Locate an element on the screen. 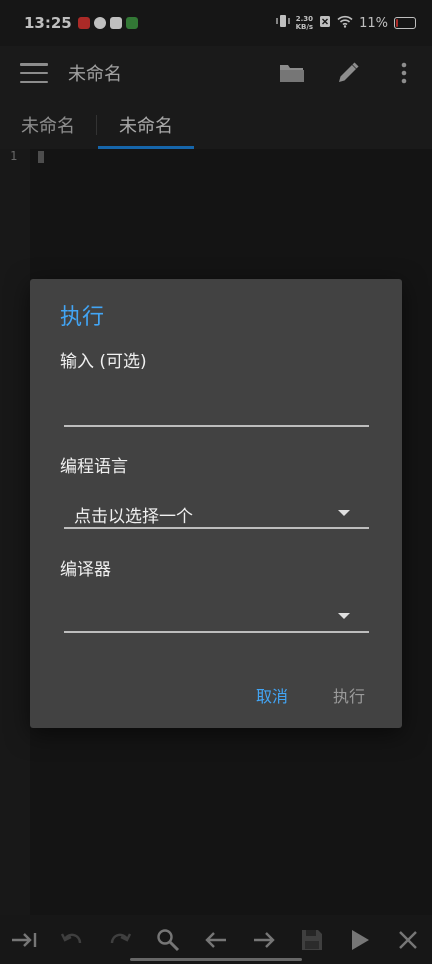 The image size is (432, 964). cancel-button: 取消 is located at coordinates (272, 695).